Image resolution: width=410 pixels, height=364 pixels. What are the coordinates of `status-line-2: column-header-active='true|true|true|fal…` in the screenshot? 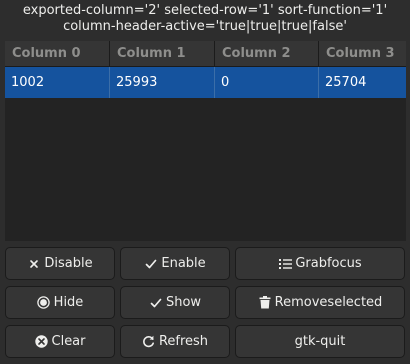 It's located at (205, 26).